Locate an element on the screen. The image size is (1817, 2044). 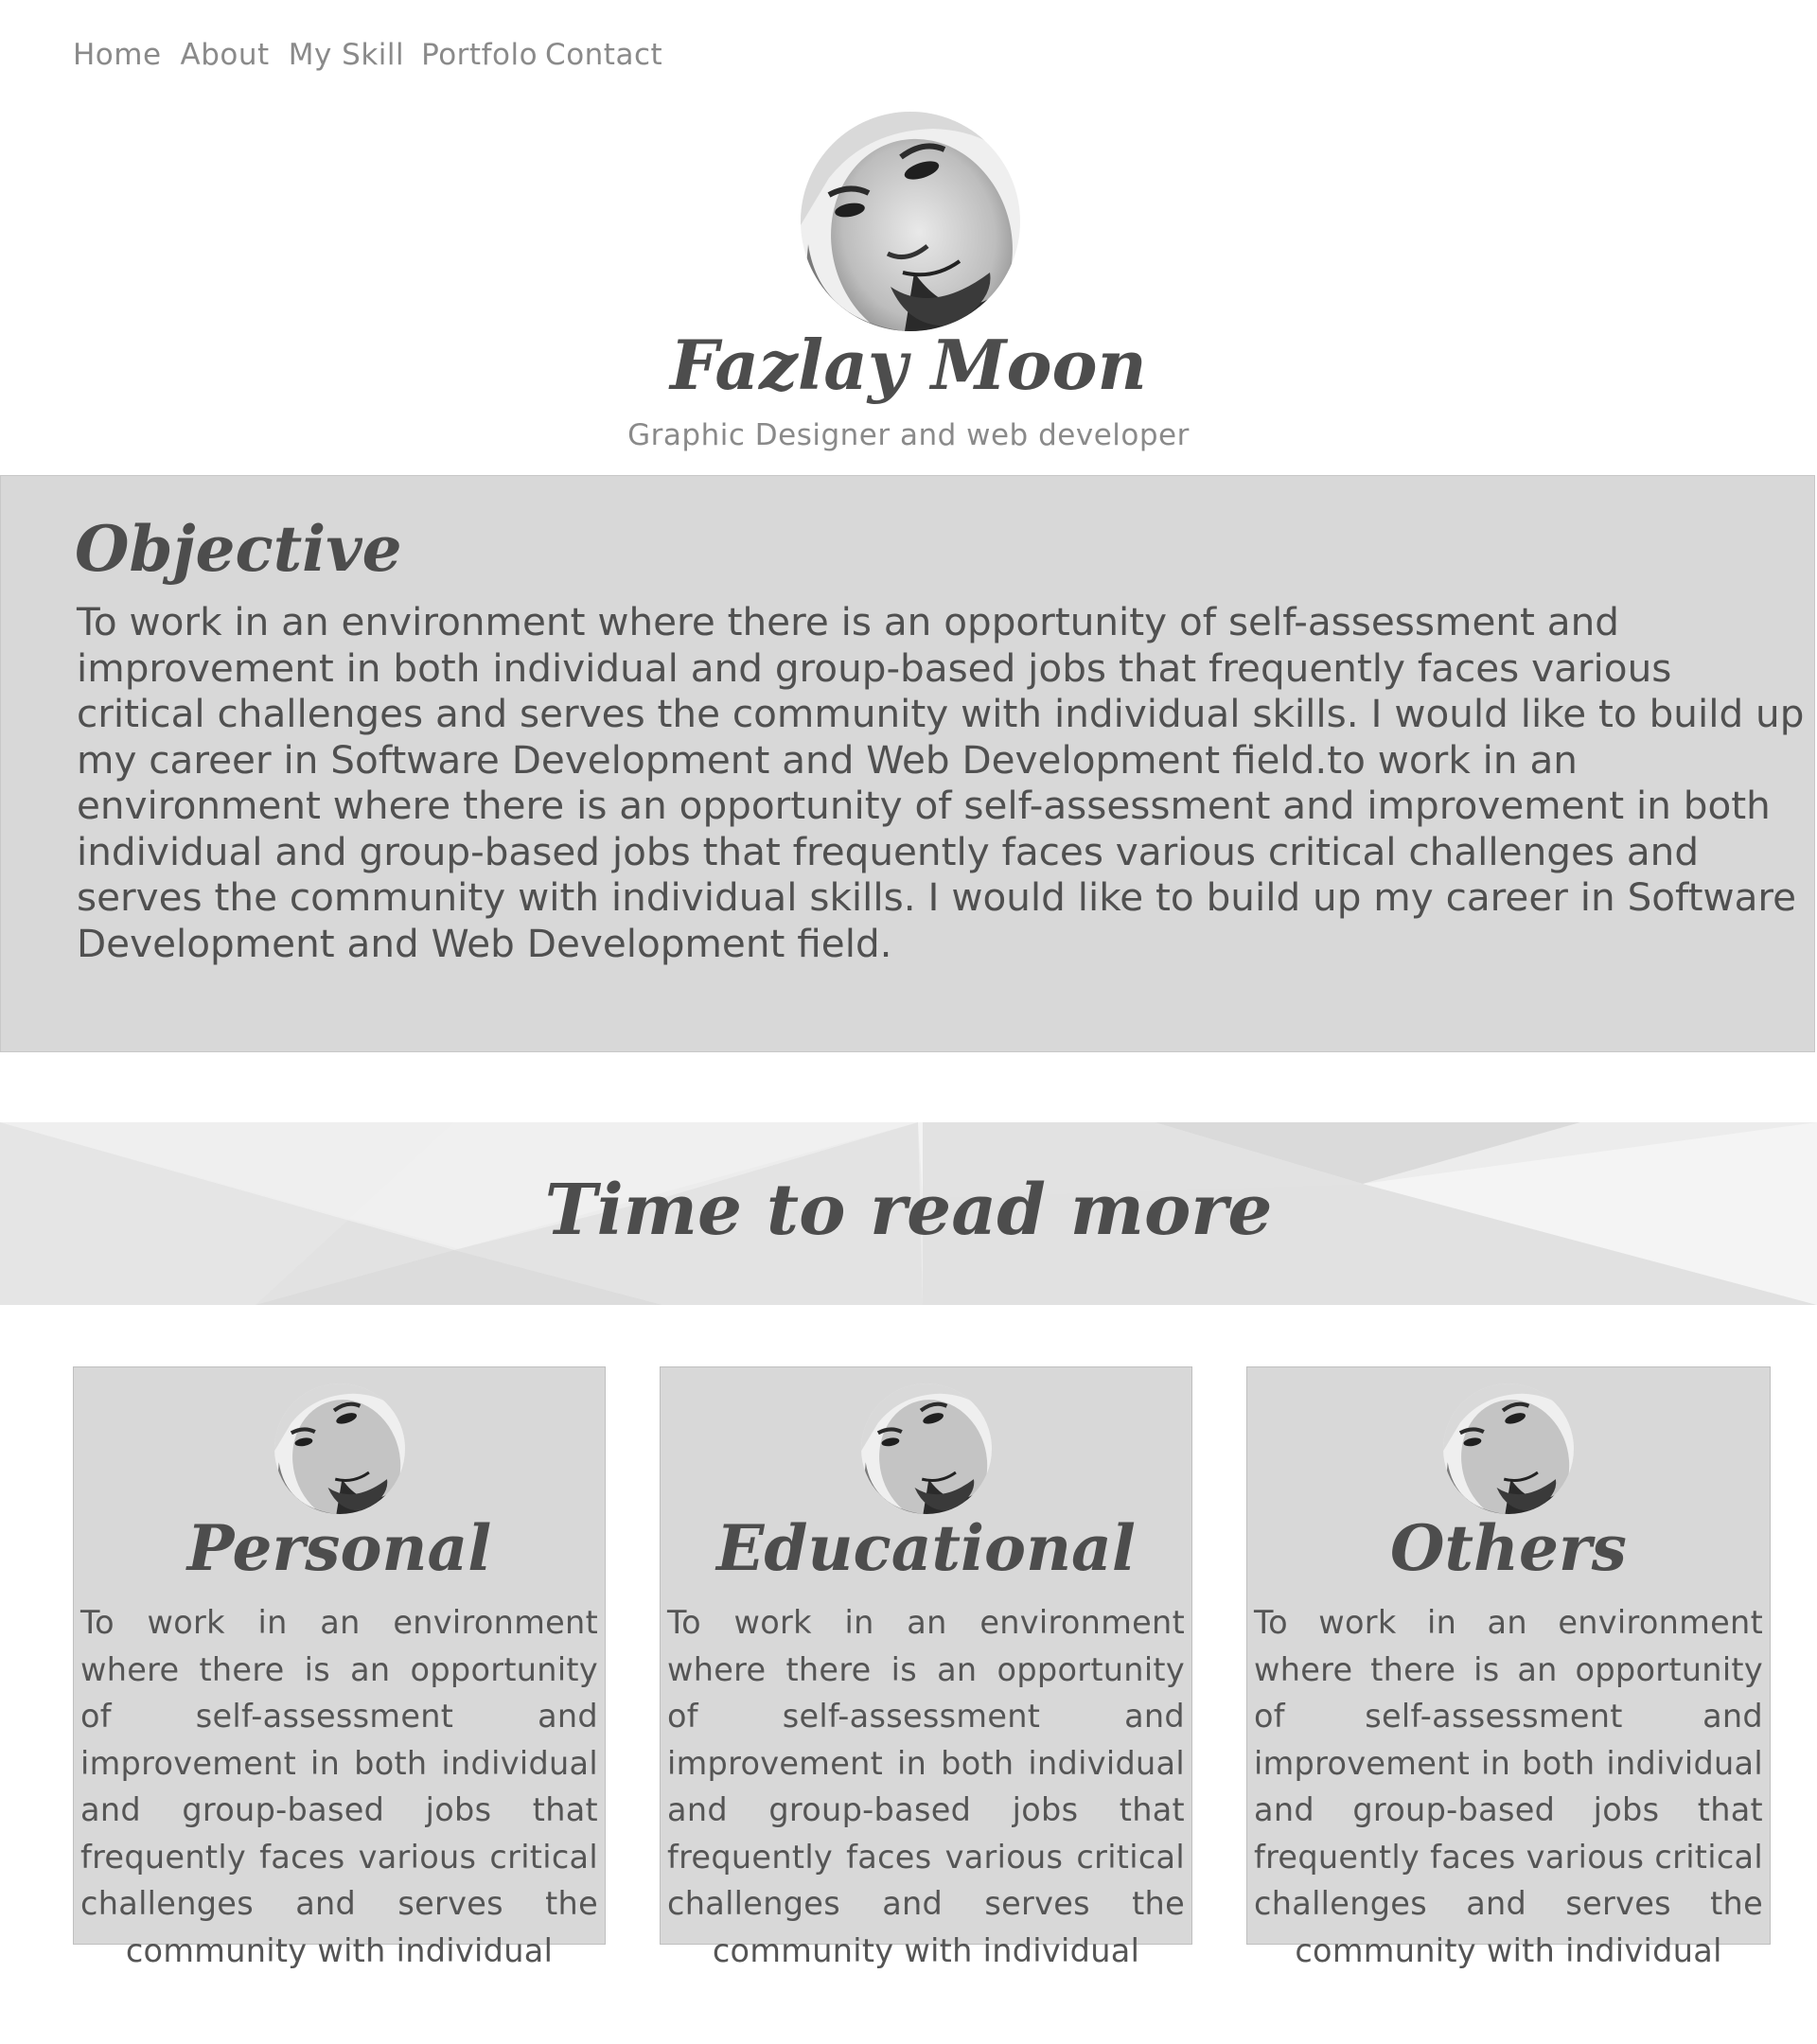
card-title: Others is located at coordinates (1509, 1548).